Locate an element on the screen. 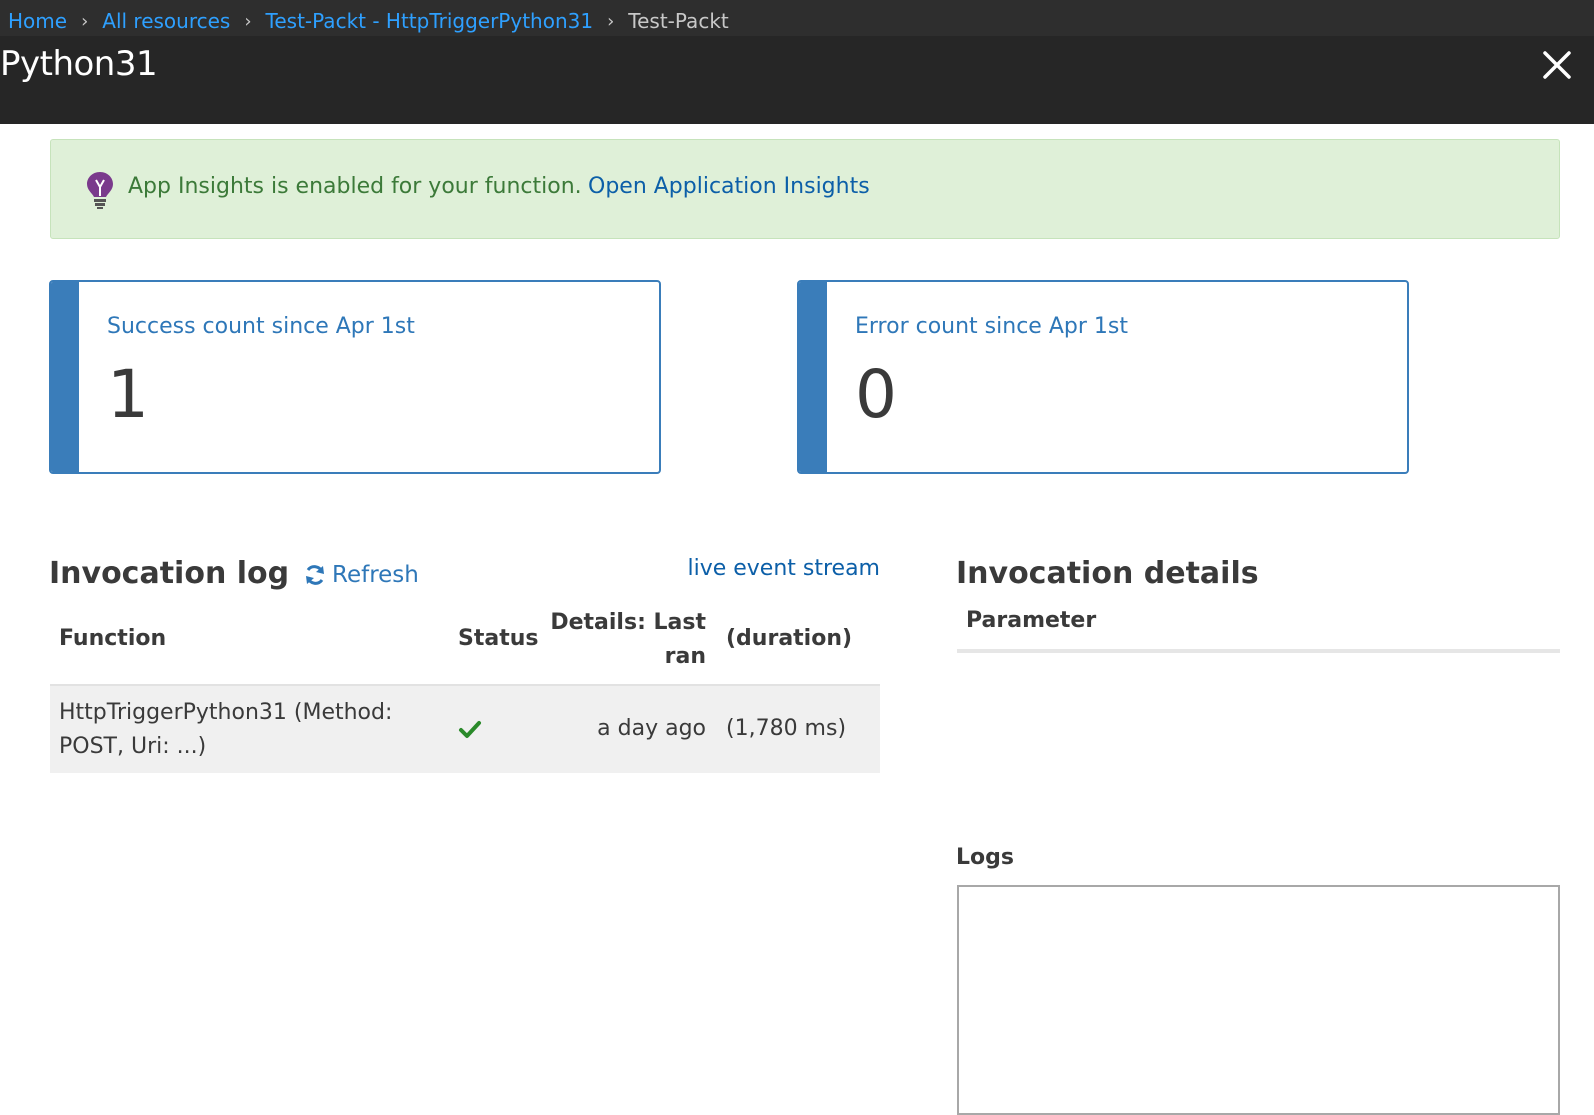  logs-textarea is located at coordinates (1258, 1000).